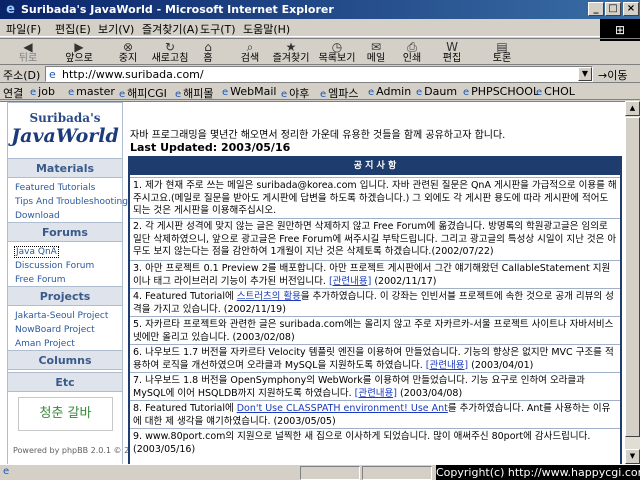 The image size is (640, 480). Describe the element at coordinates (266, 29) in the screenshot. I see `menu-help: 도움말(H)` at that location.